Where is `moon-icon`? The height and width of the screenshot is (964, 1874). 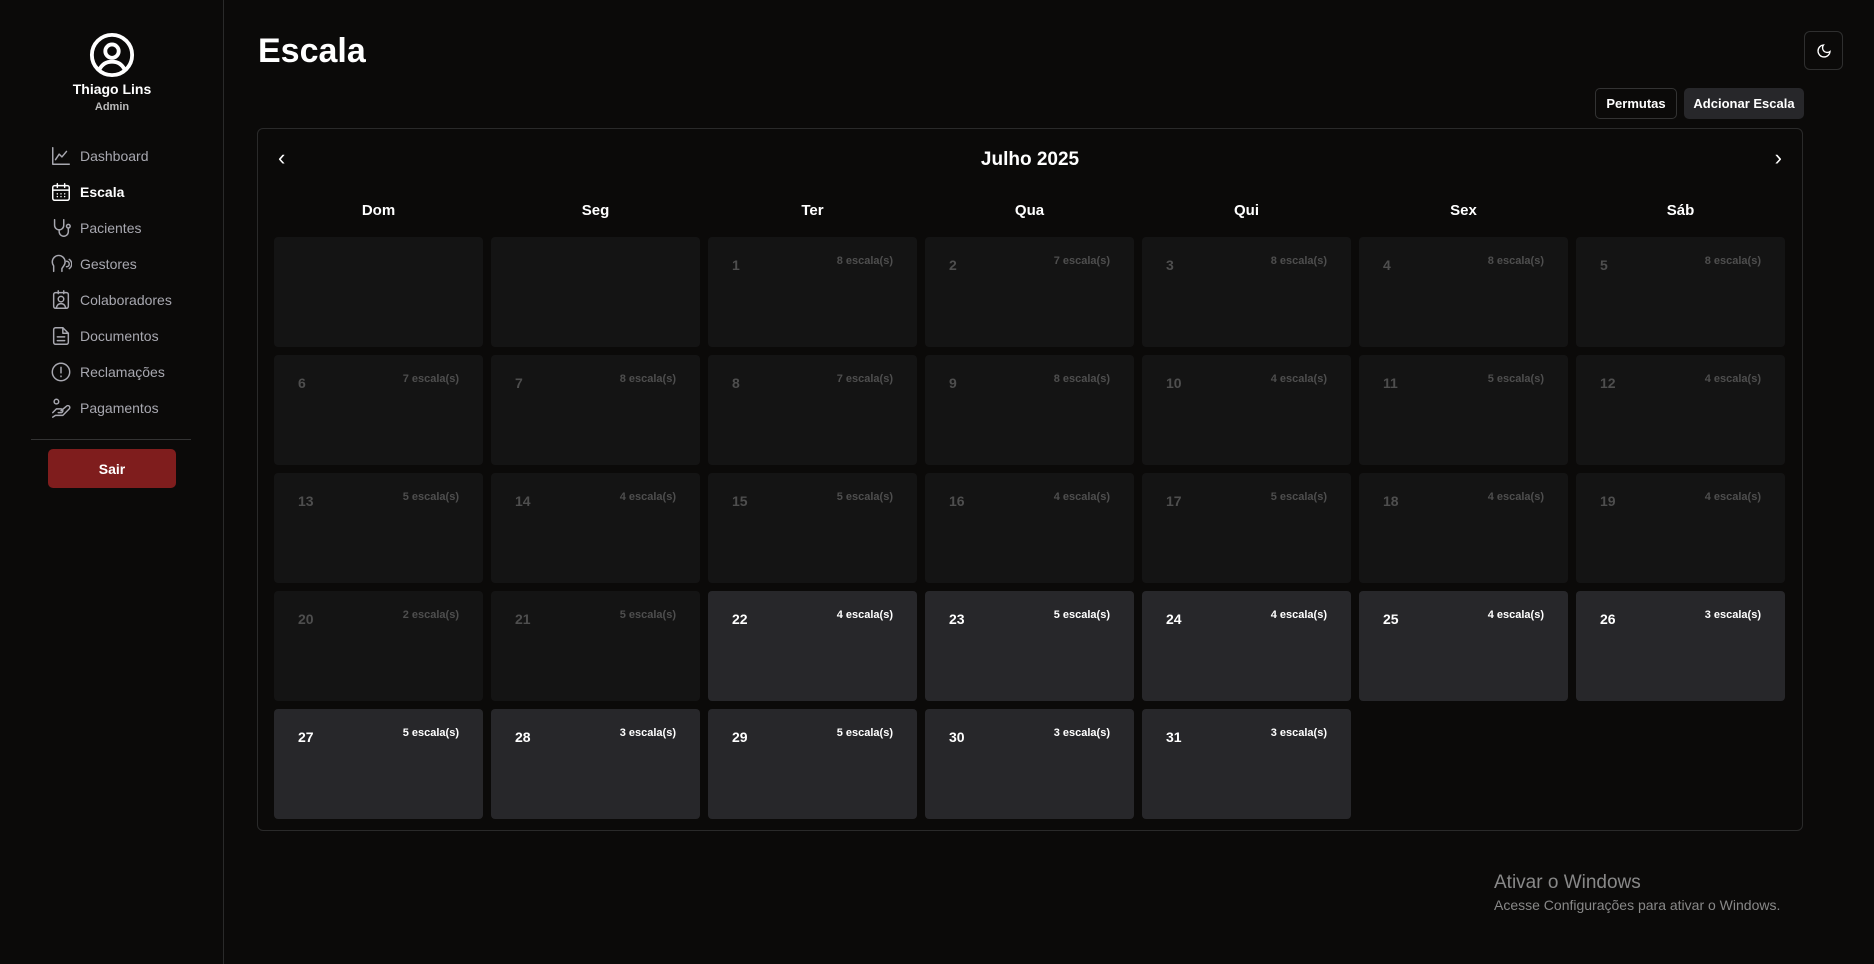
moon-icon is located at coordinates (1823, 50).